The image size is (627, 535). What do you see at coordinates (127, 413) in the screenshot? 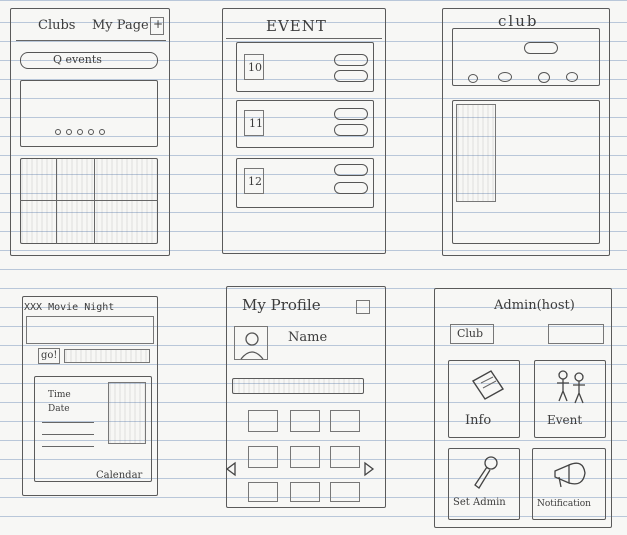
I see `info-side-column` at bounding box center [127, 413].